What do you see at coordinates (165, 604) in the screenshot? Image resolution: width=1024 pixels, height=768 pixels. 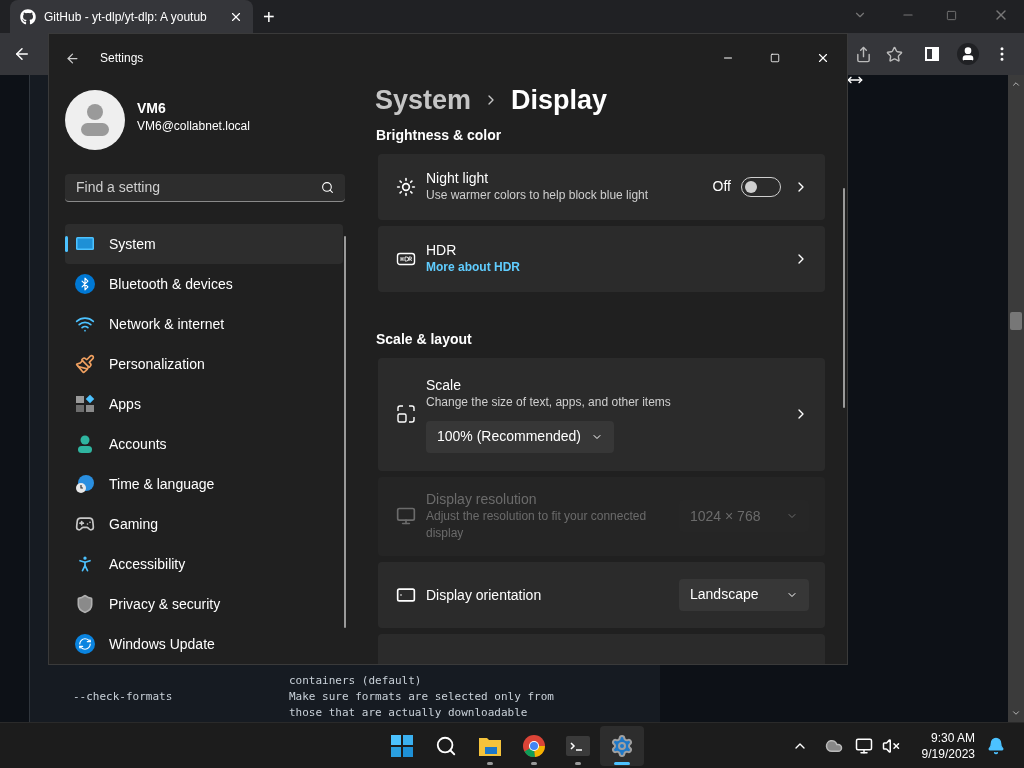 I see `nav-label: Privacy & security` at bounding box center [165, 604].